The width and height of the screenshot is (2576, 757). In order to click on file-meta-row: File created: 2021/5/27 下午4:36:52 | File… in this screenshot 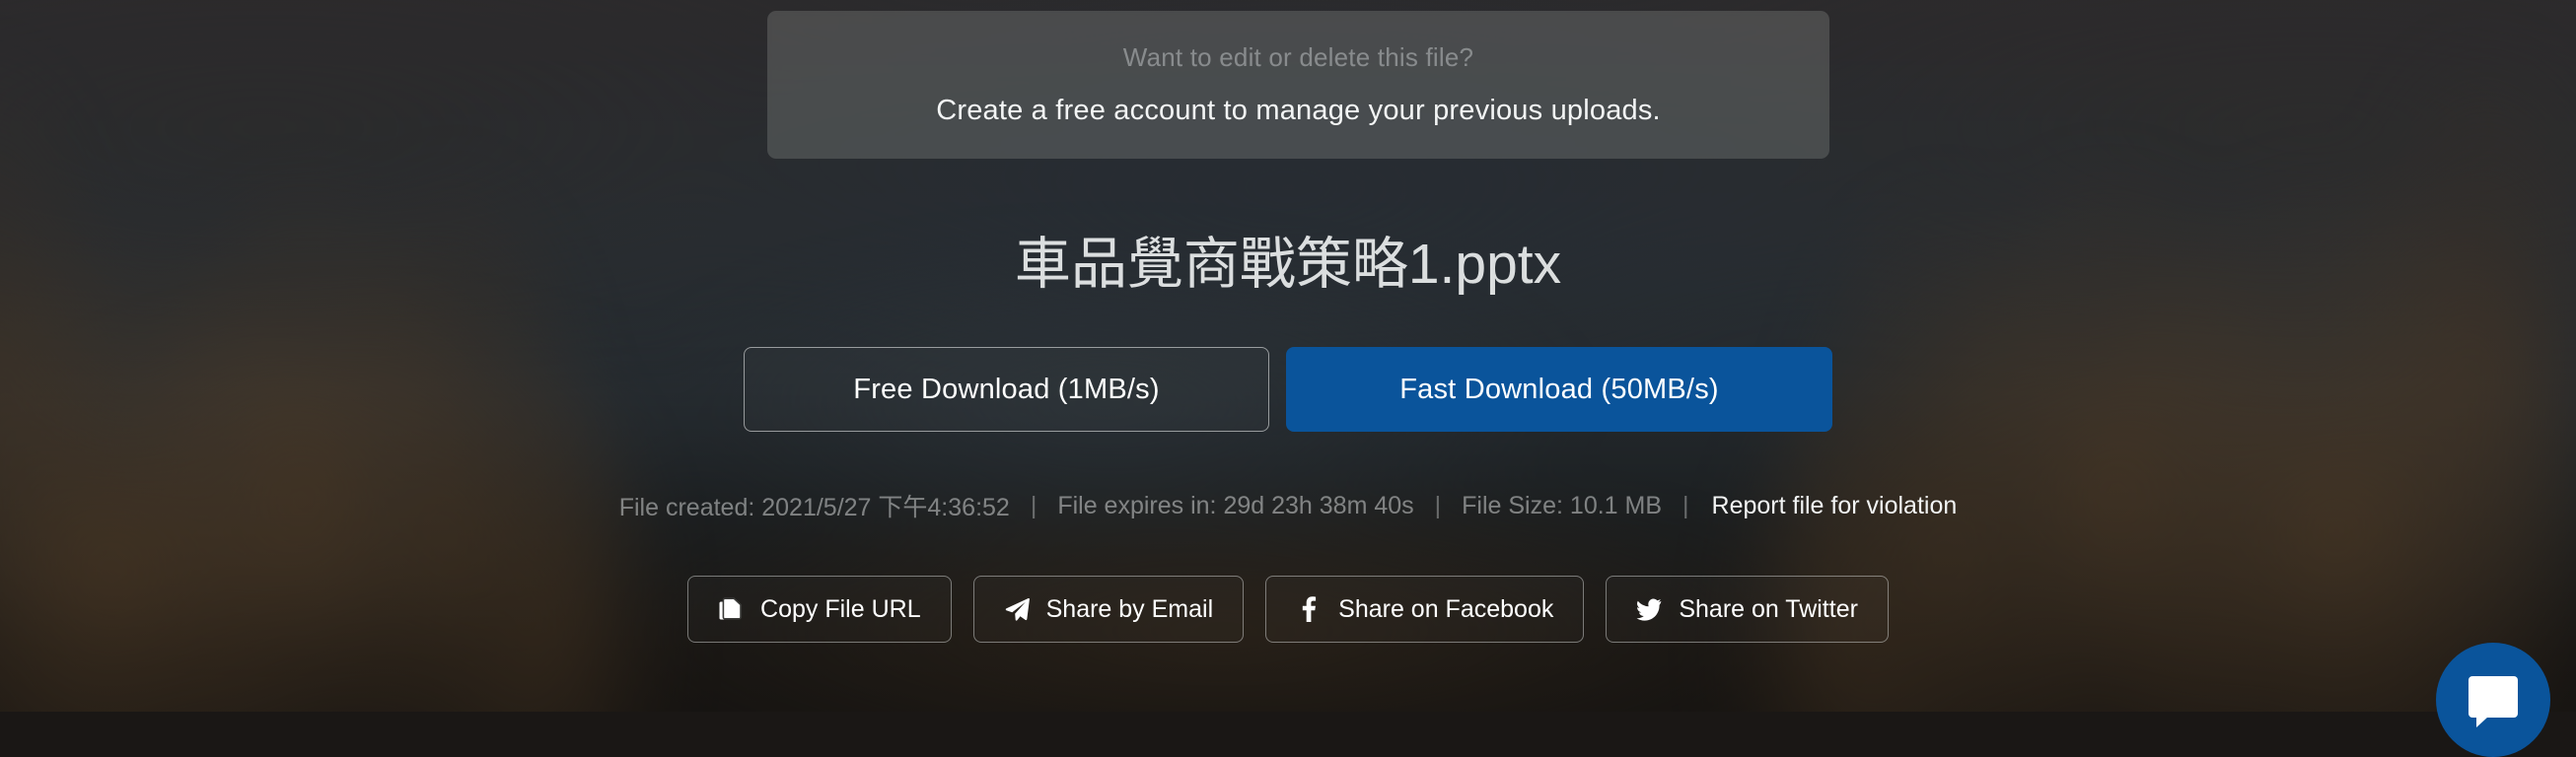, I will do `click(1288, 505)`.